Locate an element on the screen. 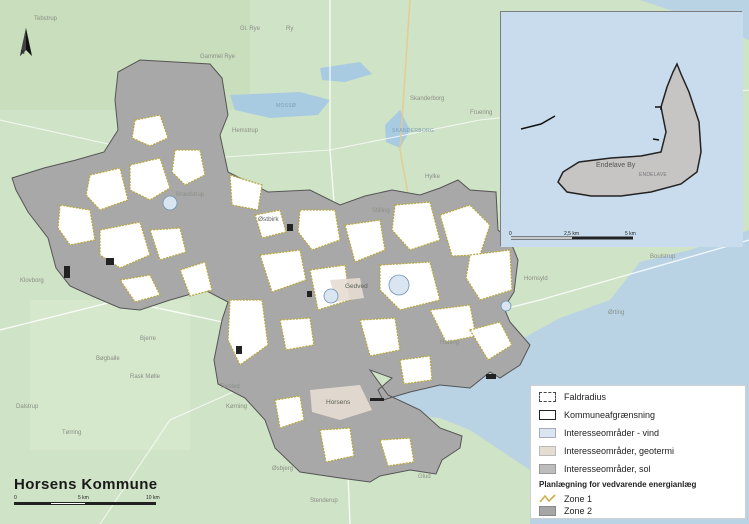 The height and width of the screenshot is (524, 749). inset-sublabel: ENDELAVE is located at coordinates (653, 175).